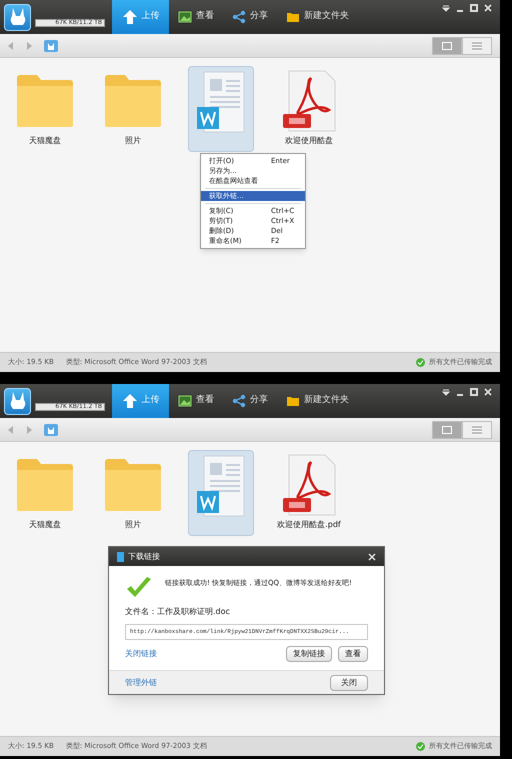  I want to click on manage-links-link: 管理外链, so click(141, 682).